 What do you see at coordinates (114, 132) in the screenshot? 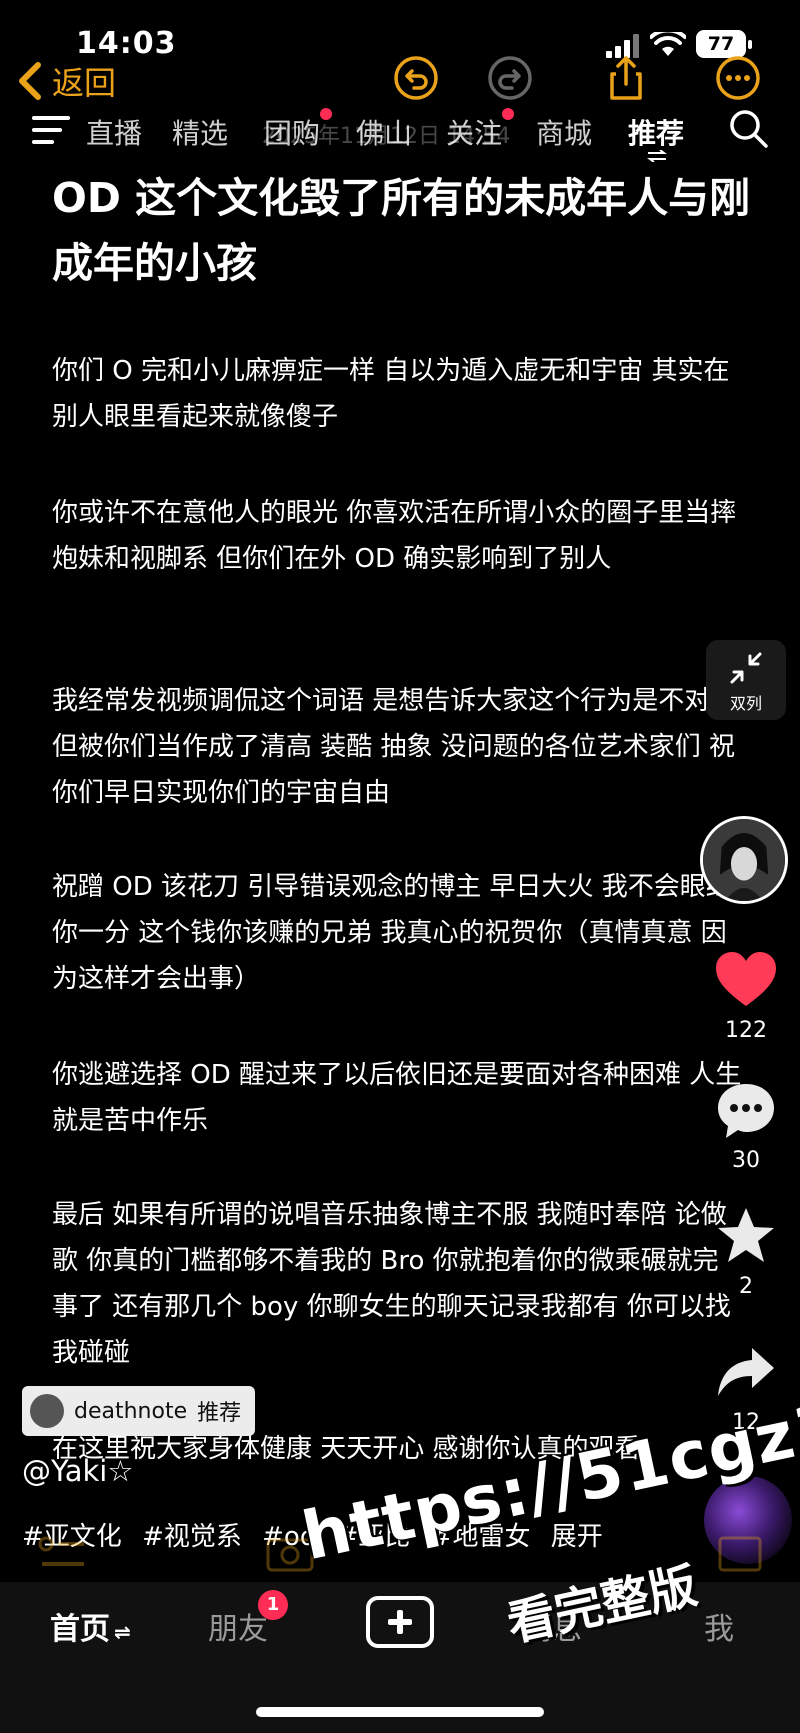
I see `tab-live: 直播` at bounding box center [114, 132].